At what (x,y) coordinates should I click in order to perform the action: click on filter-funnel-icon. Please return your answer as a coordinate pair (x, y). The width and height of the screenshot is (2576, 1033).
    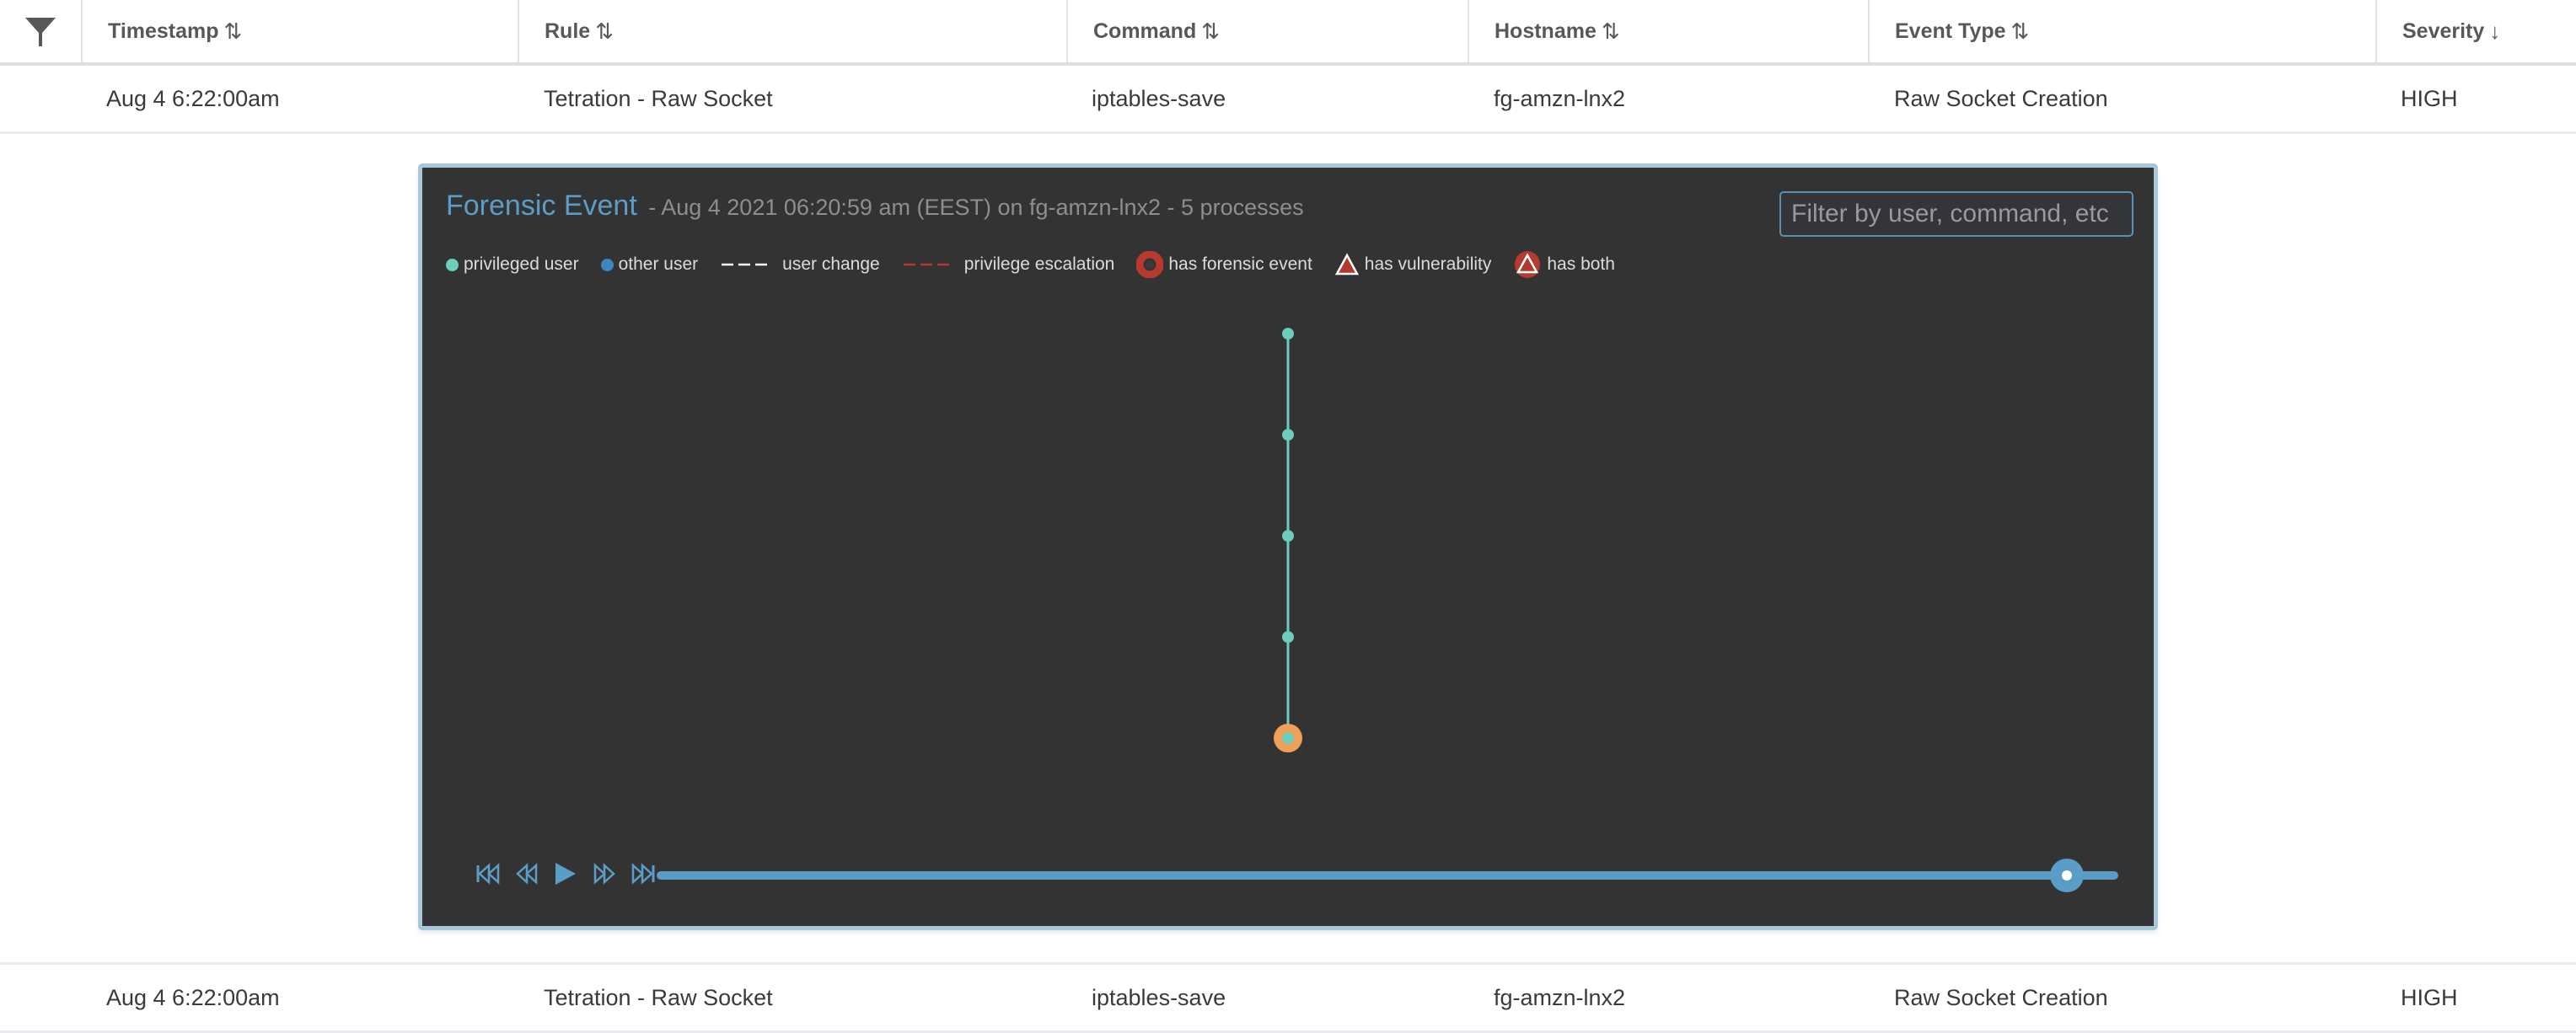
    Looking at the image, I should click on (40, 32).